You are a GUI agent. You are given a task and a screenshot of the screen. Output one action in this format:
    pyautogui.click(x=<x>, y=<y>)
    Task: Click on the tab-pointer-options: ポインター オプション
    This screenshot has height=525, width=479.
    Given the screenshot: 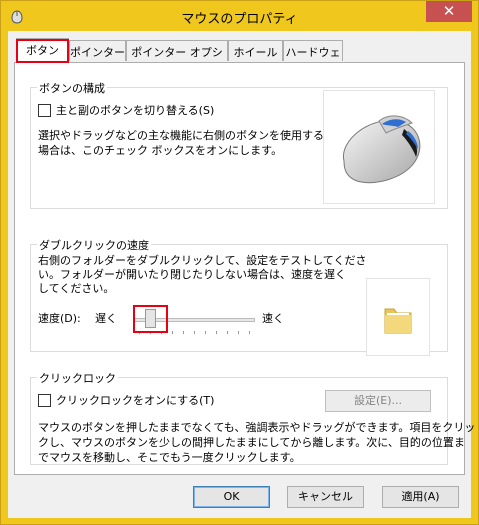 What is the action you would take?
    pyautogui.click(x=177, y=57)
    